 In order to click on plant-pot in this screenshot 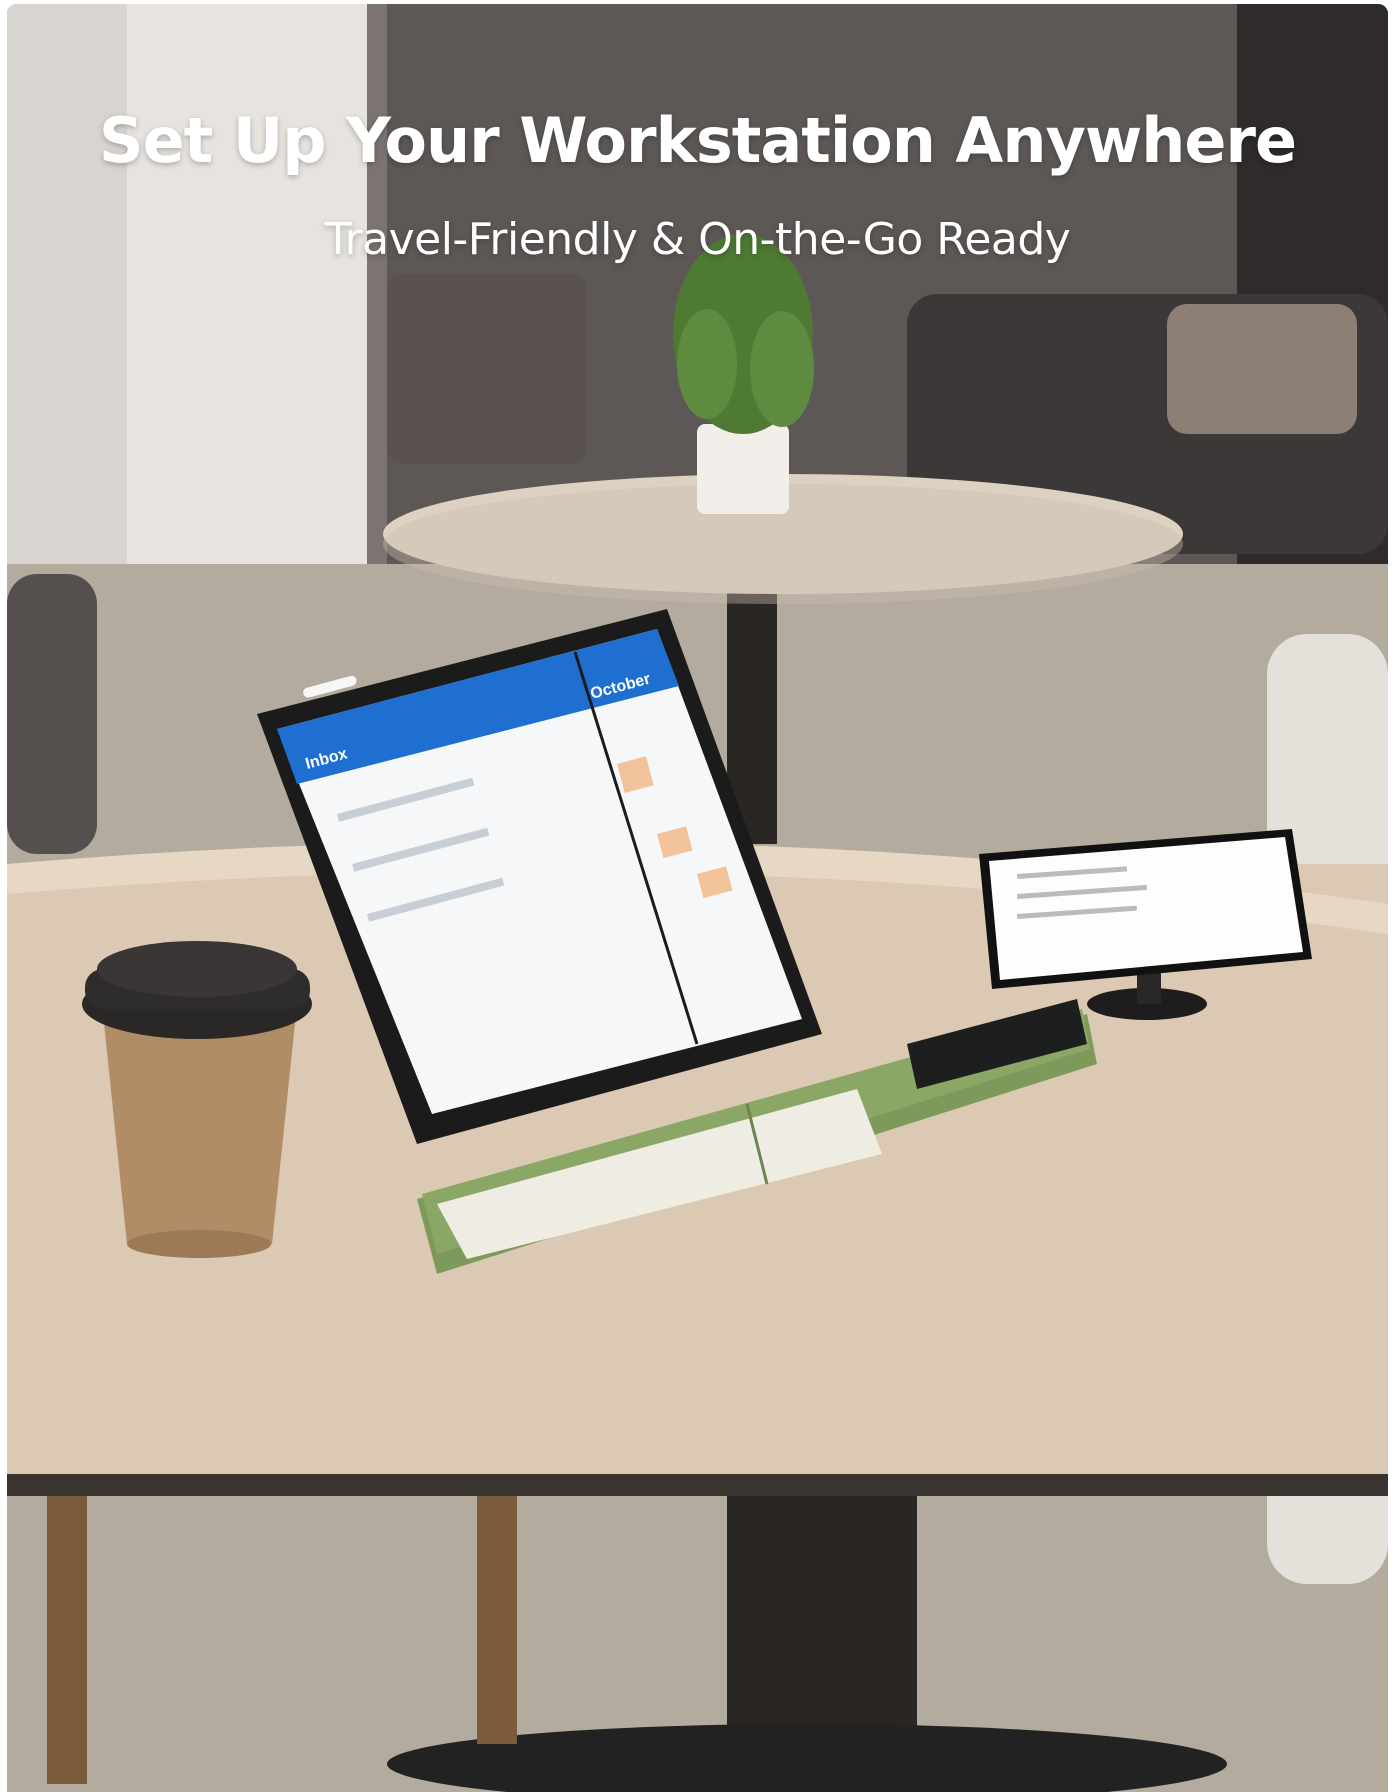, I will do `click(743, 469)`.